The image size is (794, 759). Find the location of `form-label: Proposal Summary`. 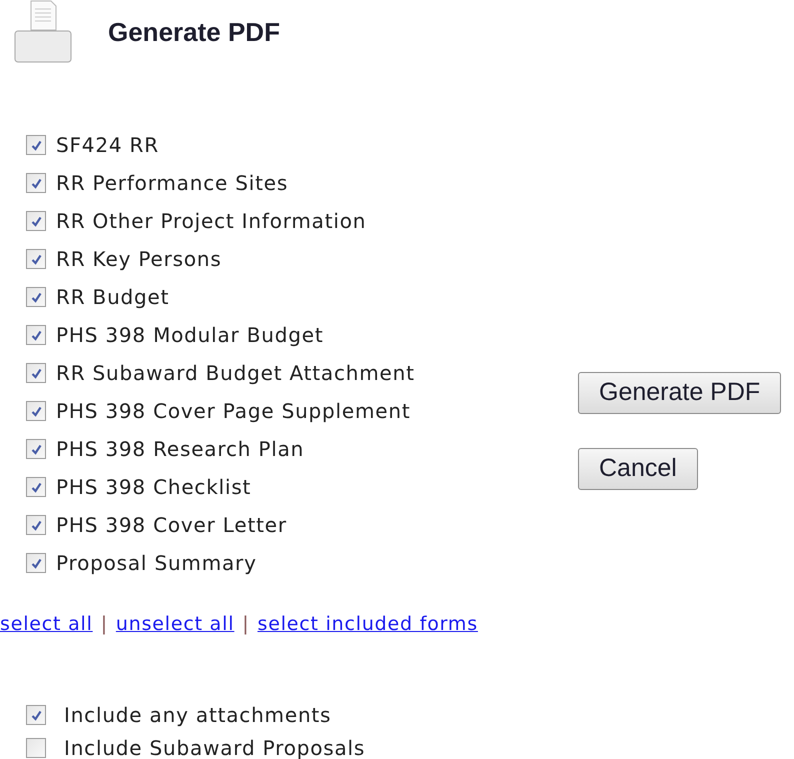

form-label: Proposal Summary is located at coordinates (156, 563).